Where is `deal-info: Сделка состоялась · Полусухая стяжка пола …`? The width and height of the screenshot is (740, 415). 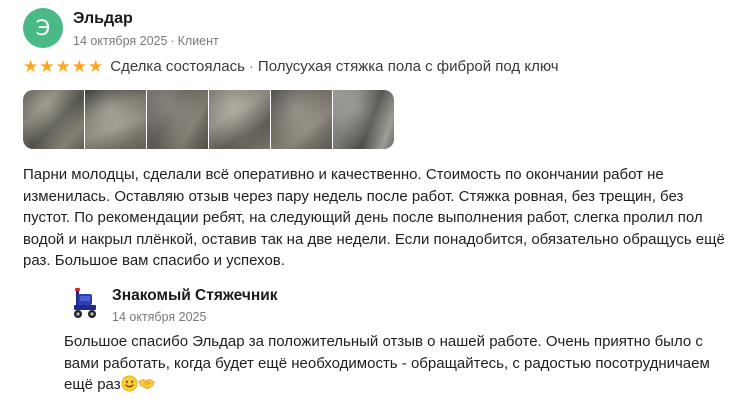 deal-info: Сделка состоялась · Полусухая стяжка пола … is located at coordinates (334, 67).